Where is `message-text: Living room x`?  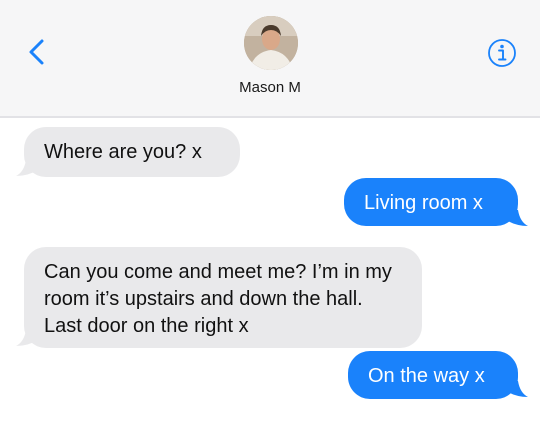
message-text: Living room x is located at coordinates (423, 203).